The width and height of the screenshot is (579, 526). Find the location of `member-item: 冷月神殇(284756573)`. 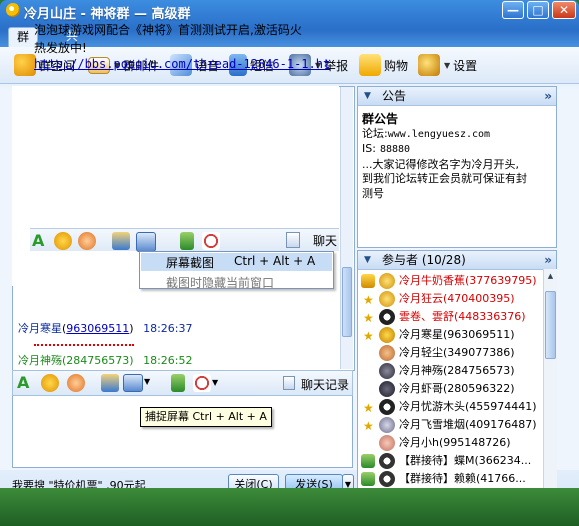

member-item: 冷月神殇(284756573) is located at coordinates (452, 371).